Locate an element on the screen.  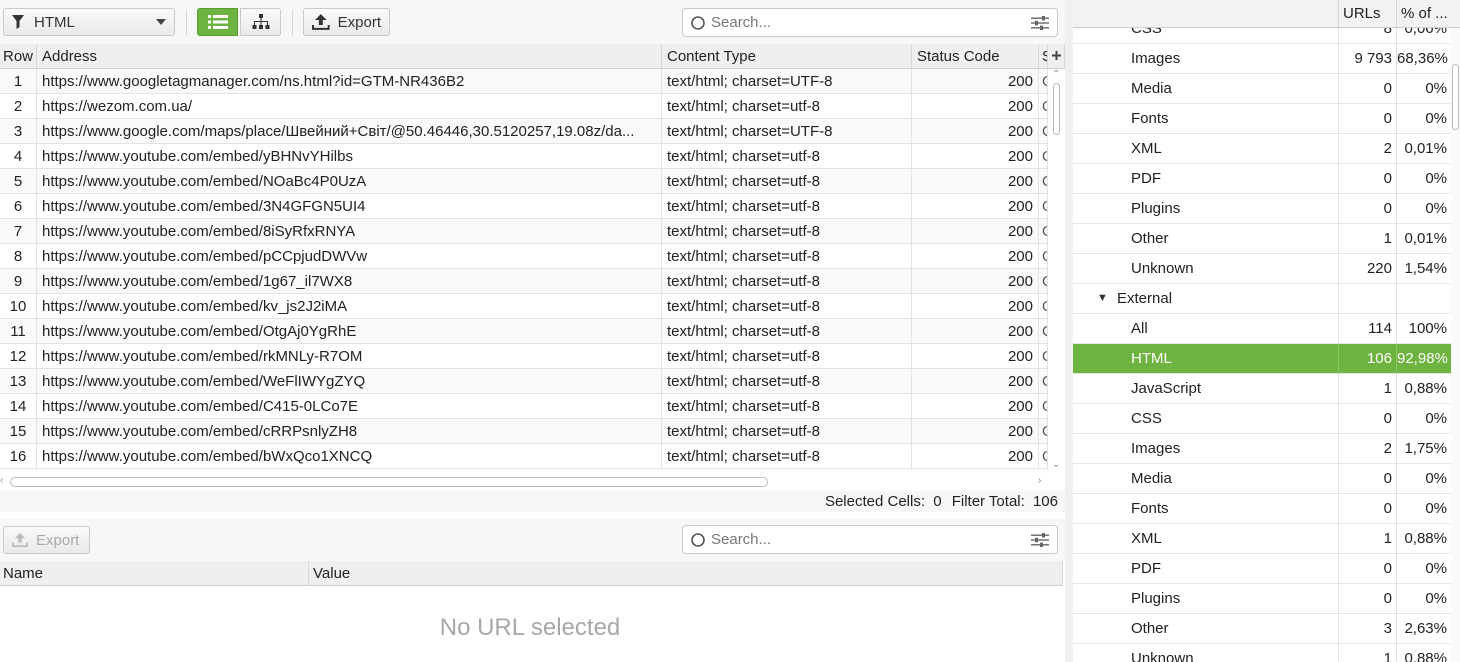
horizontal-scrollbar: ‹ › is located at coordinates (524, 482).